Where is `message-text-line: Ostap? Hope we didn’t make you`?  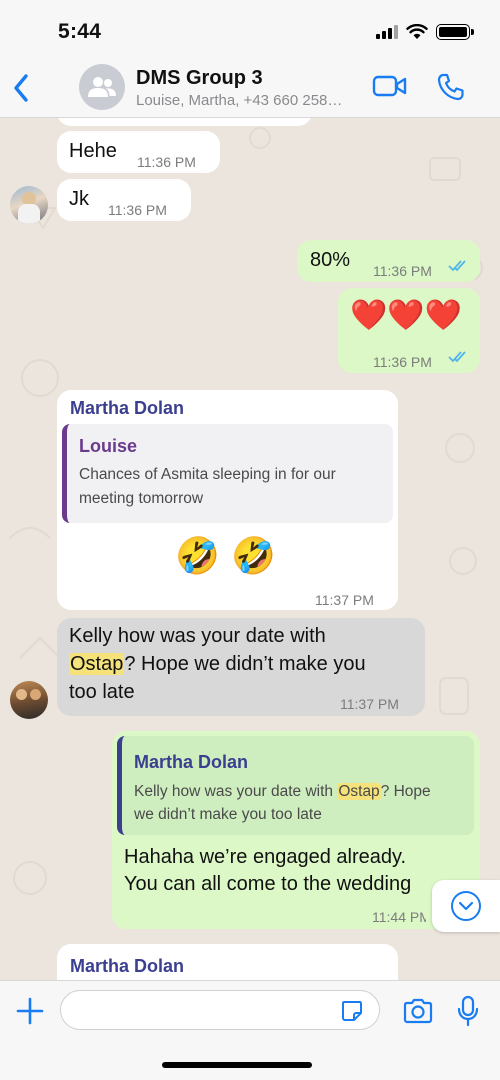 message-text-line: Ostap? Hope we didn’t make you is located at coordinates (244, 664).